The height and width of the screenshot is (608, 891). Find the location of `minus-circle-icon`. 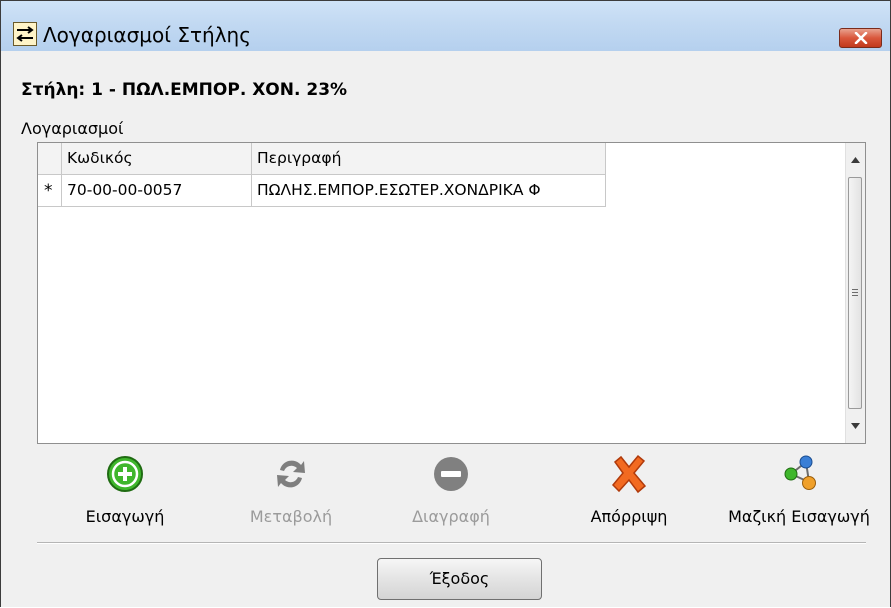

minus-circle-icon is located at coordinates (451, 474).